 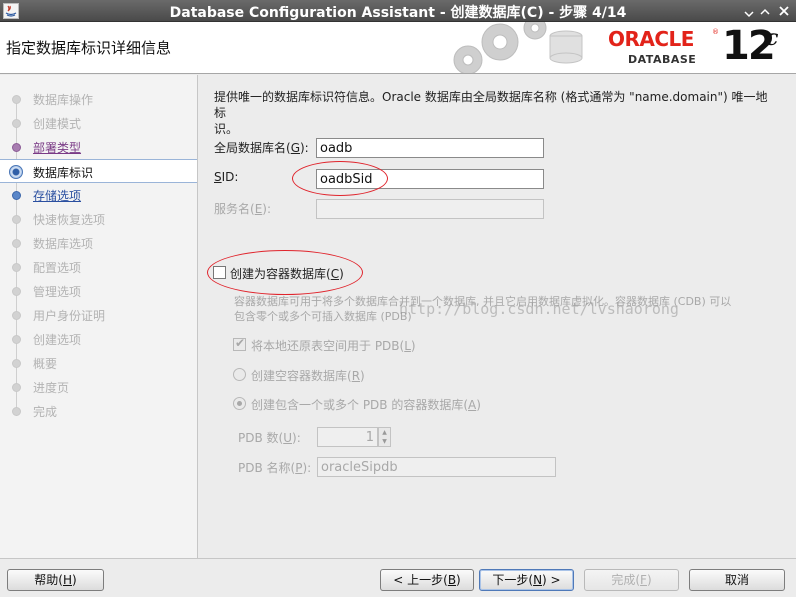 I want to click on nav-step-label: 部署类型, so click(x=57, y=148).